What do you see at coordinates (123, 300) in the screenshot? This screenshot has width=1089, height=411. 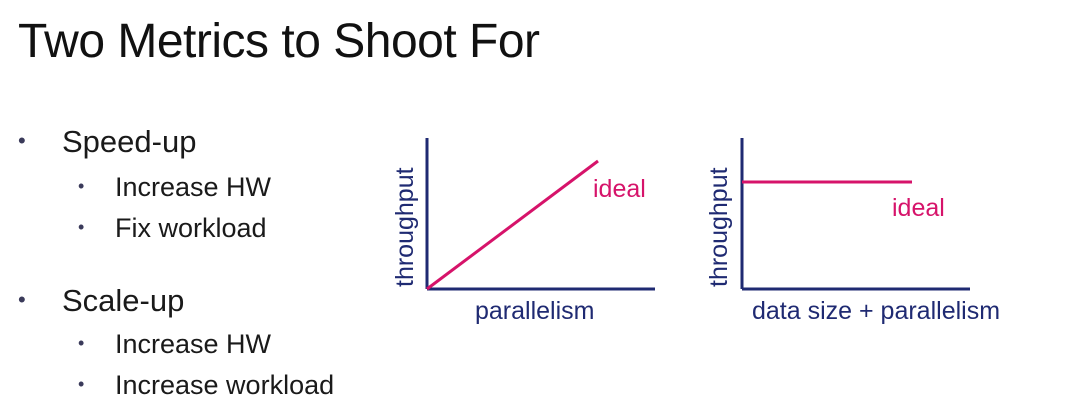 I see `bullet-label: Scale-up` at bounding box center [123, 300].